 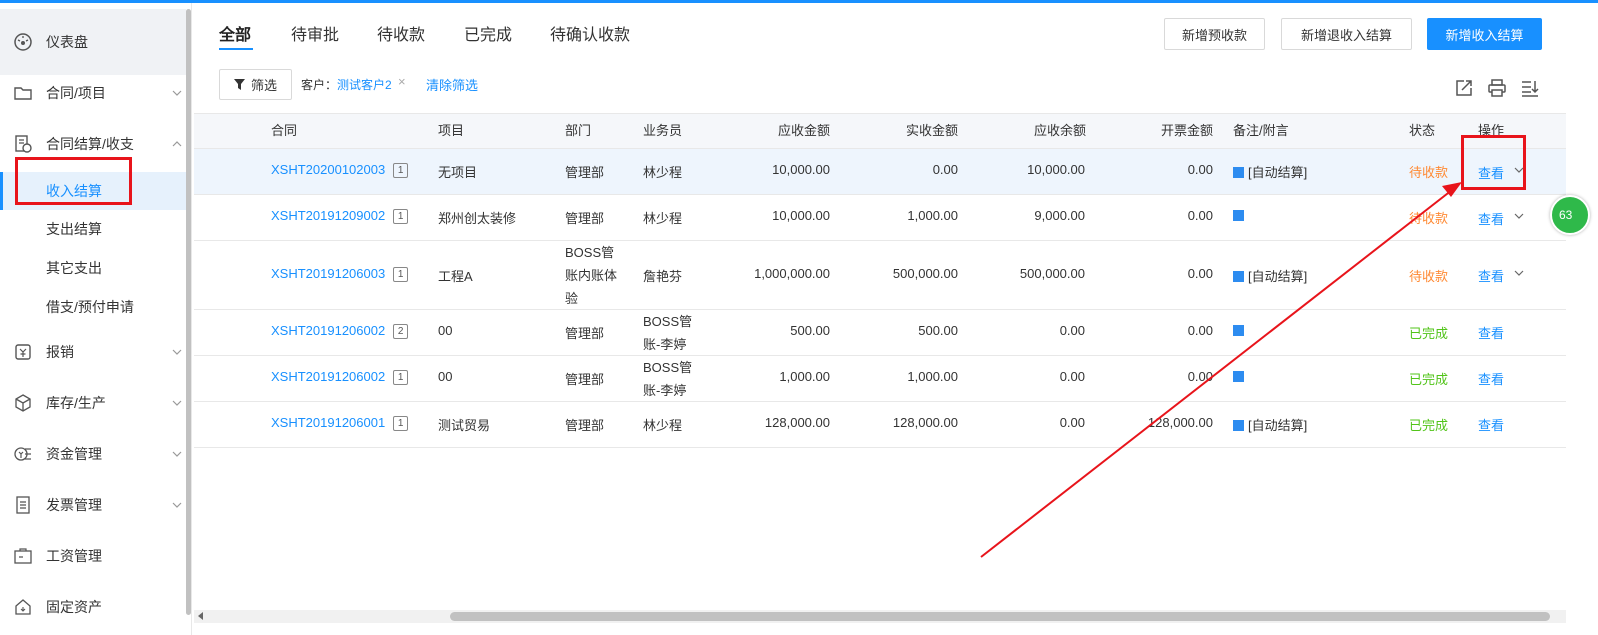 What do you see at coordinates (328, 273) in the screenshot?
I see `contract-link: XSHT20191206003` at bounding box center [328, 273].